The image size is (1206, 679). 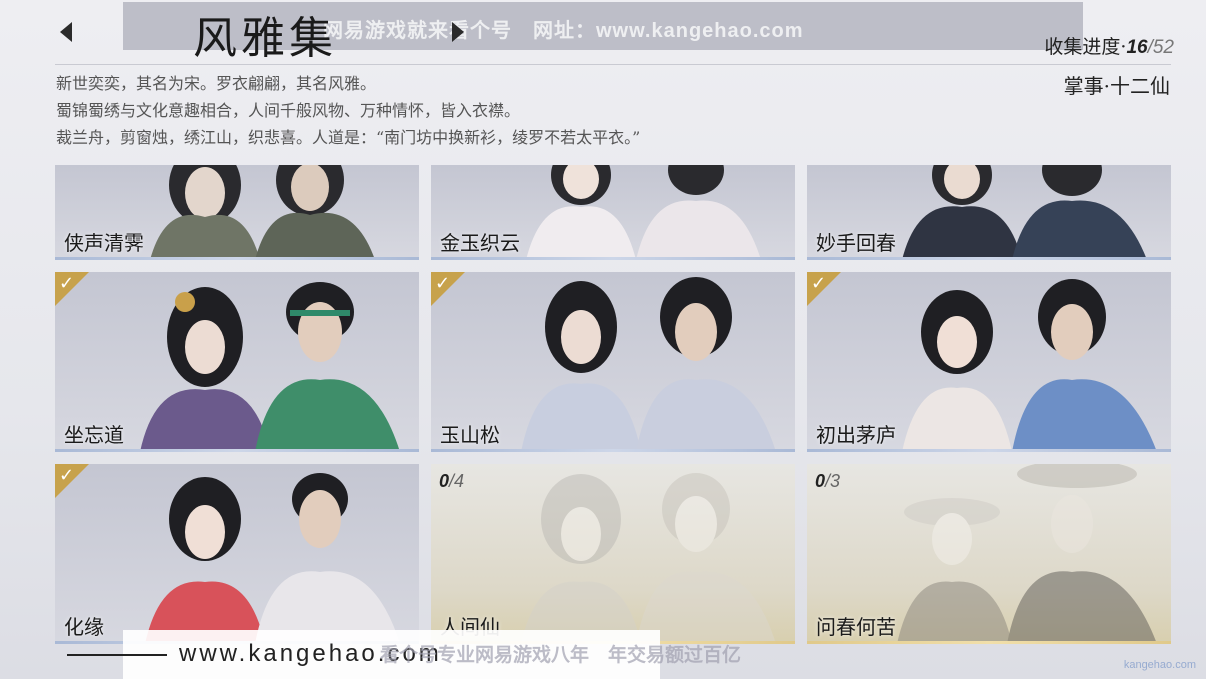 What do you see at coordinates (563, 31) in the screenshot?
I see `top-watermark-text: 网易游戏就来看个号 网址：www.kangehao.com` at bounding box center [563, 31].